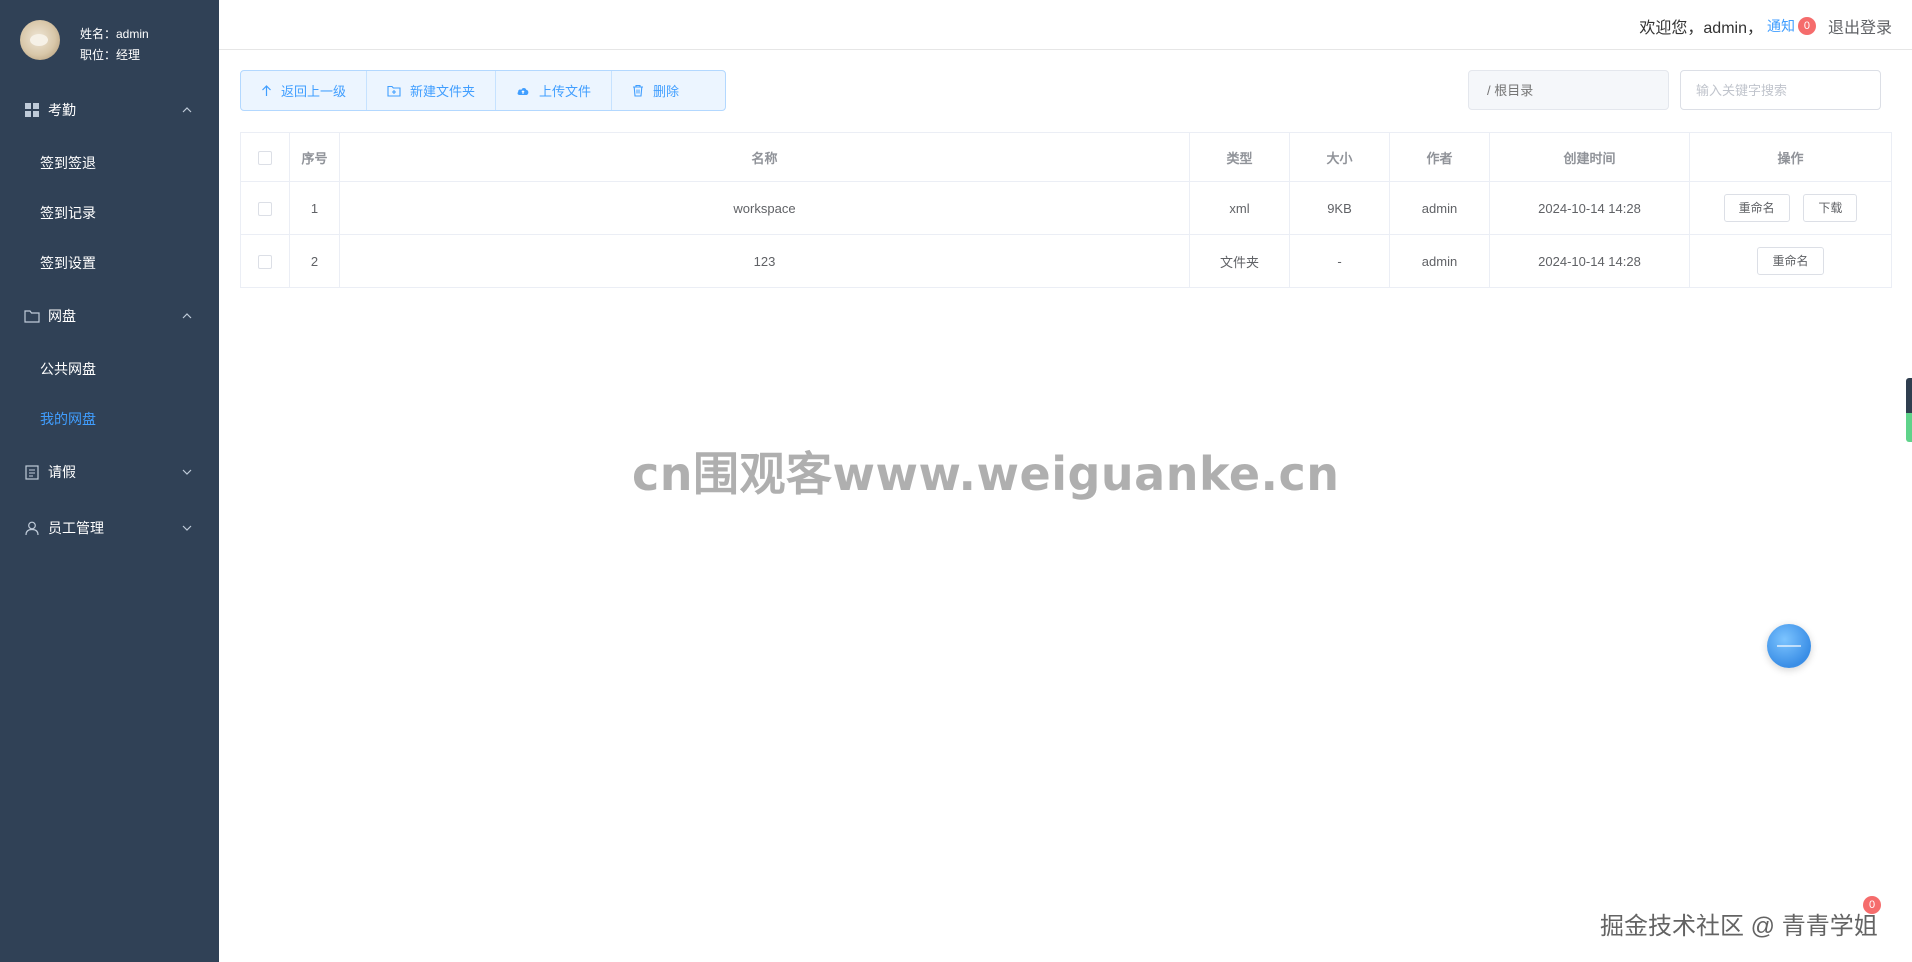 This screenshot has height=962, width=1912. What do you see at coordinates (32, 472) in the screenshot?
I see `document-icon` at bounding box center [32, 472].